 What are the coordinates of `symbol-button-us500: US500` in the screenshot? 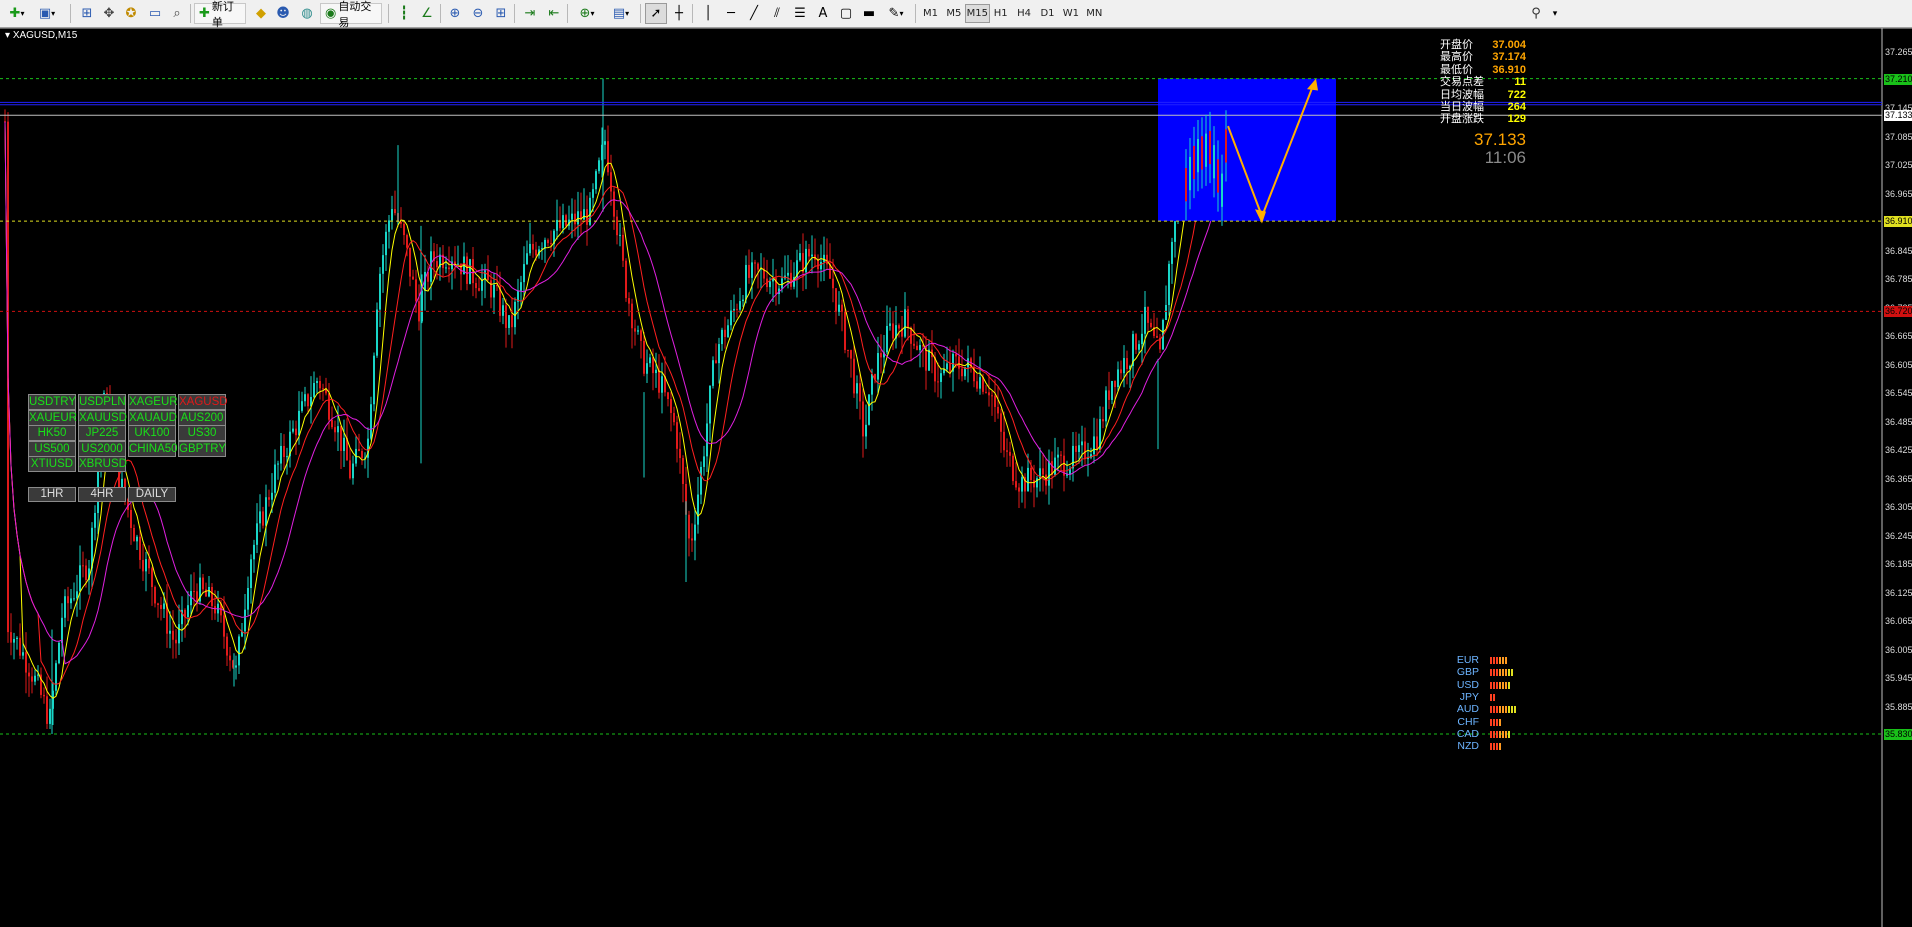 It's located at (52, 448).